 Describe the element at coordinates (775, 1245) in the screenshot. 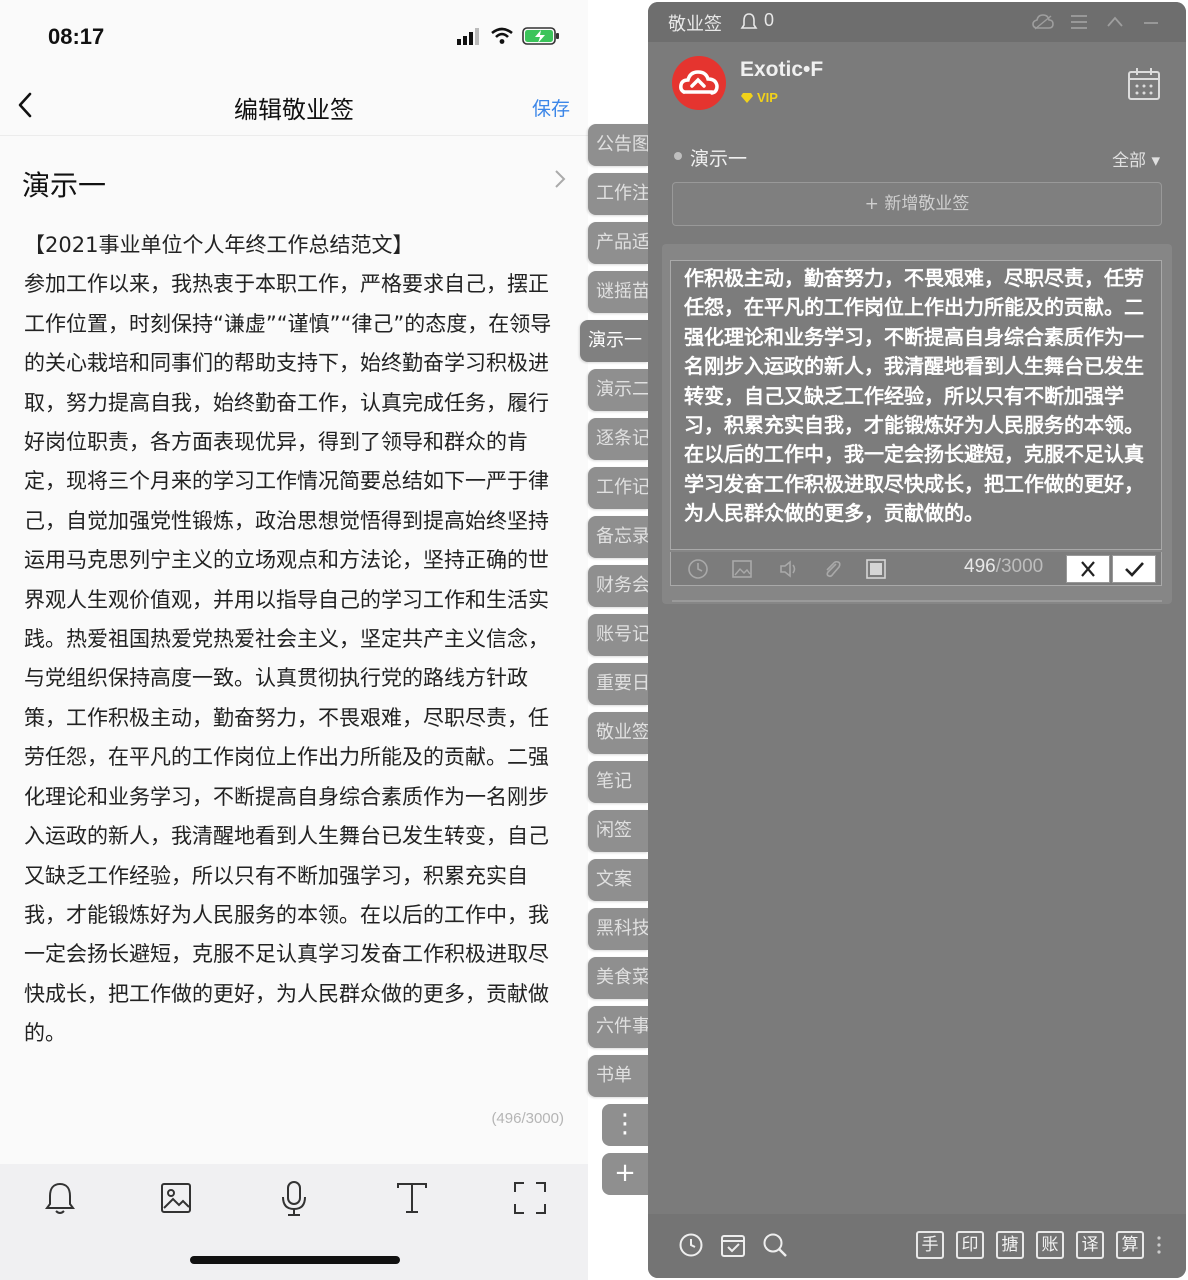

I see `search-icon` at that location.